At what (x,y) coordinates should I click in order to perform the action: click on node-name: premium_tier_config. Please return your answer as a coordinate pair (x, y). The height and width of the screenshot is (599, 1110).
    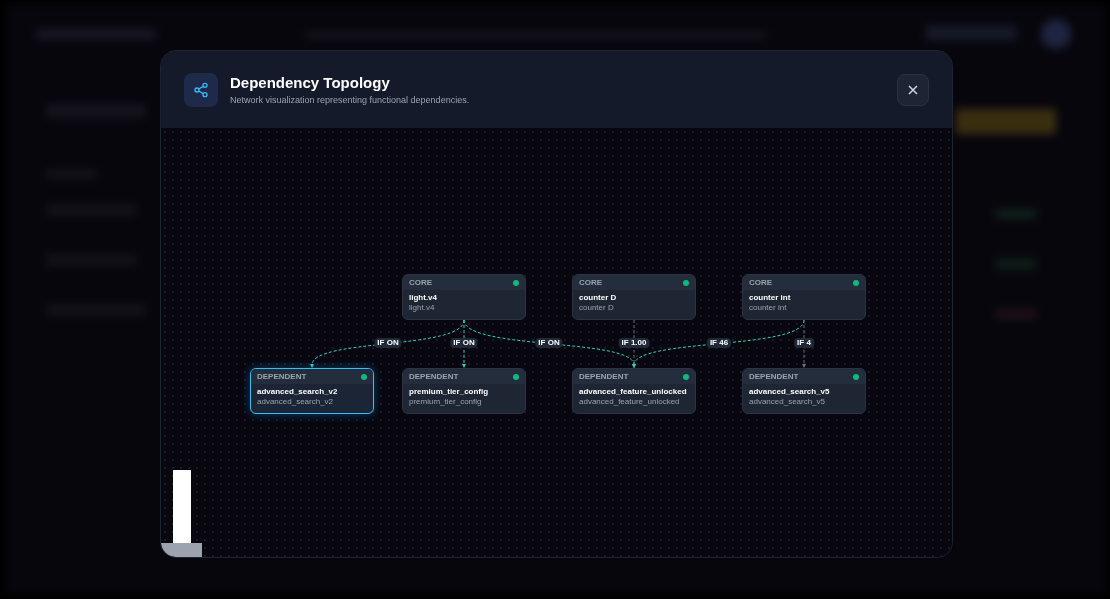
    Looking at the image, I should click on (449, 392).